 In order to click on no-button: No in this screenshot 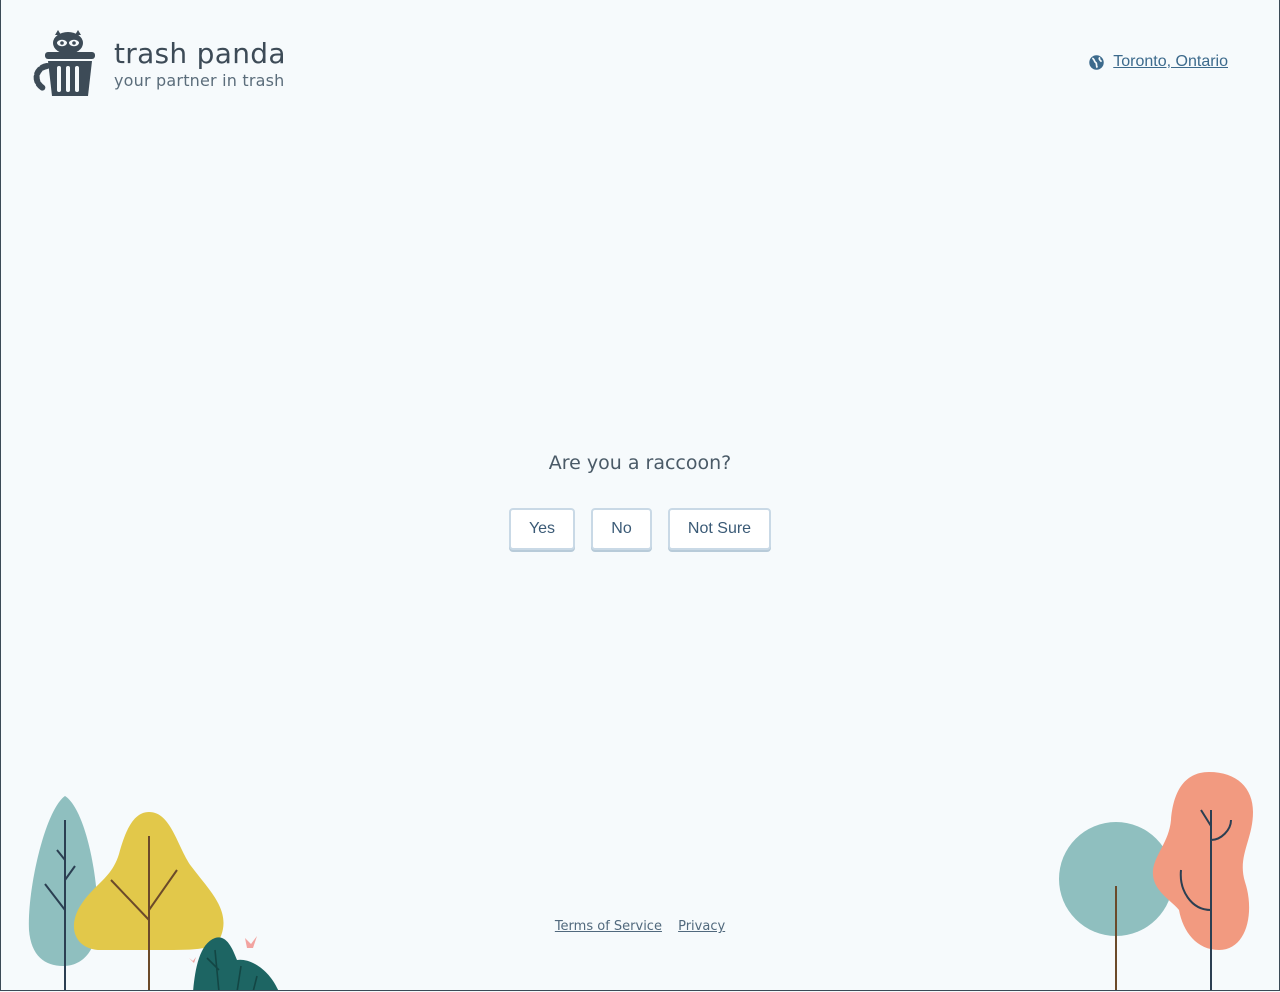, I will do `click(621, 529)`.